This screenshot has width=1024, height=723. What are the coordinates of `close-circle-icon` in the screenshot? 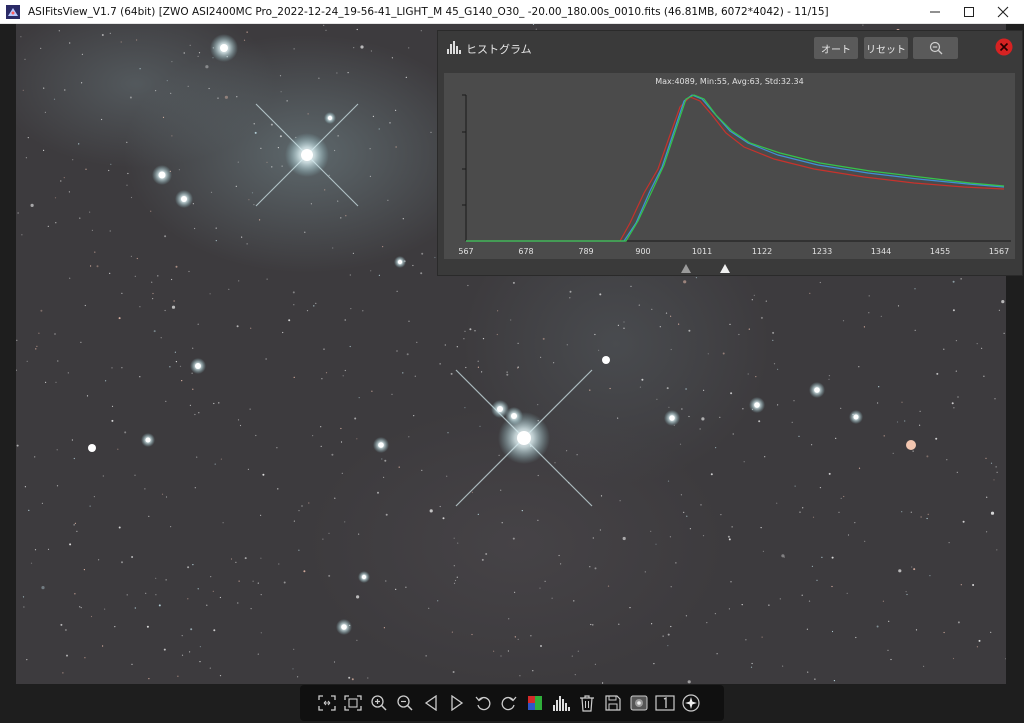 It's located at (1004, 47).